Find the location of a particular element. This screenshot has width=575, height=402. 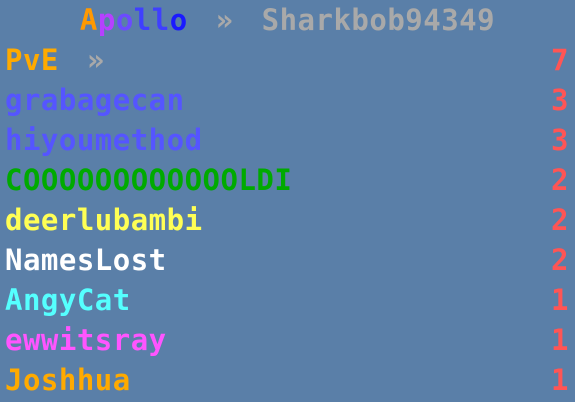

server-title: Apollo is located at coordinates (134, 20).